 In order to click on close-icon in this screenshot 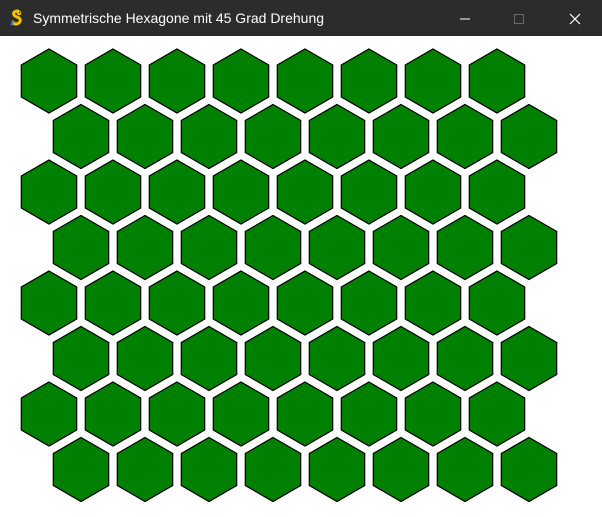, I will do `click(575, 19)`.